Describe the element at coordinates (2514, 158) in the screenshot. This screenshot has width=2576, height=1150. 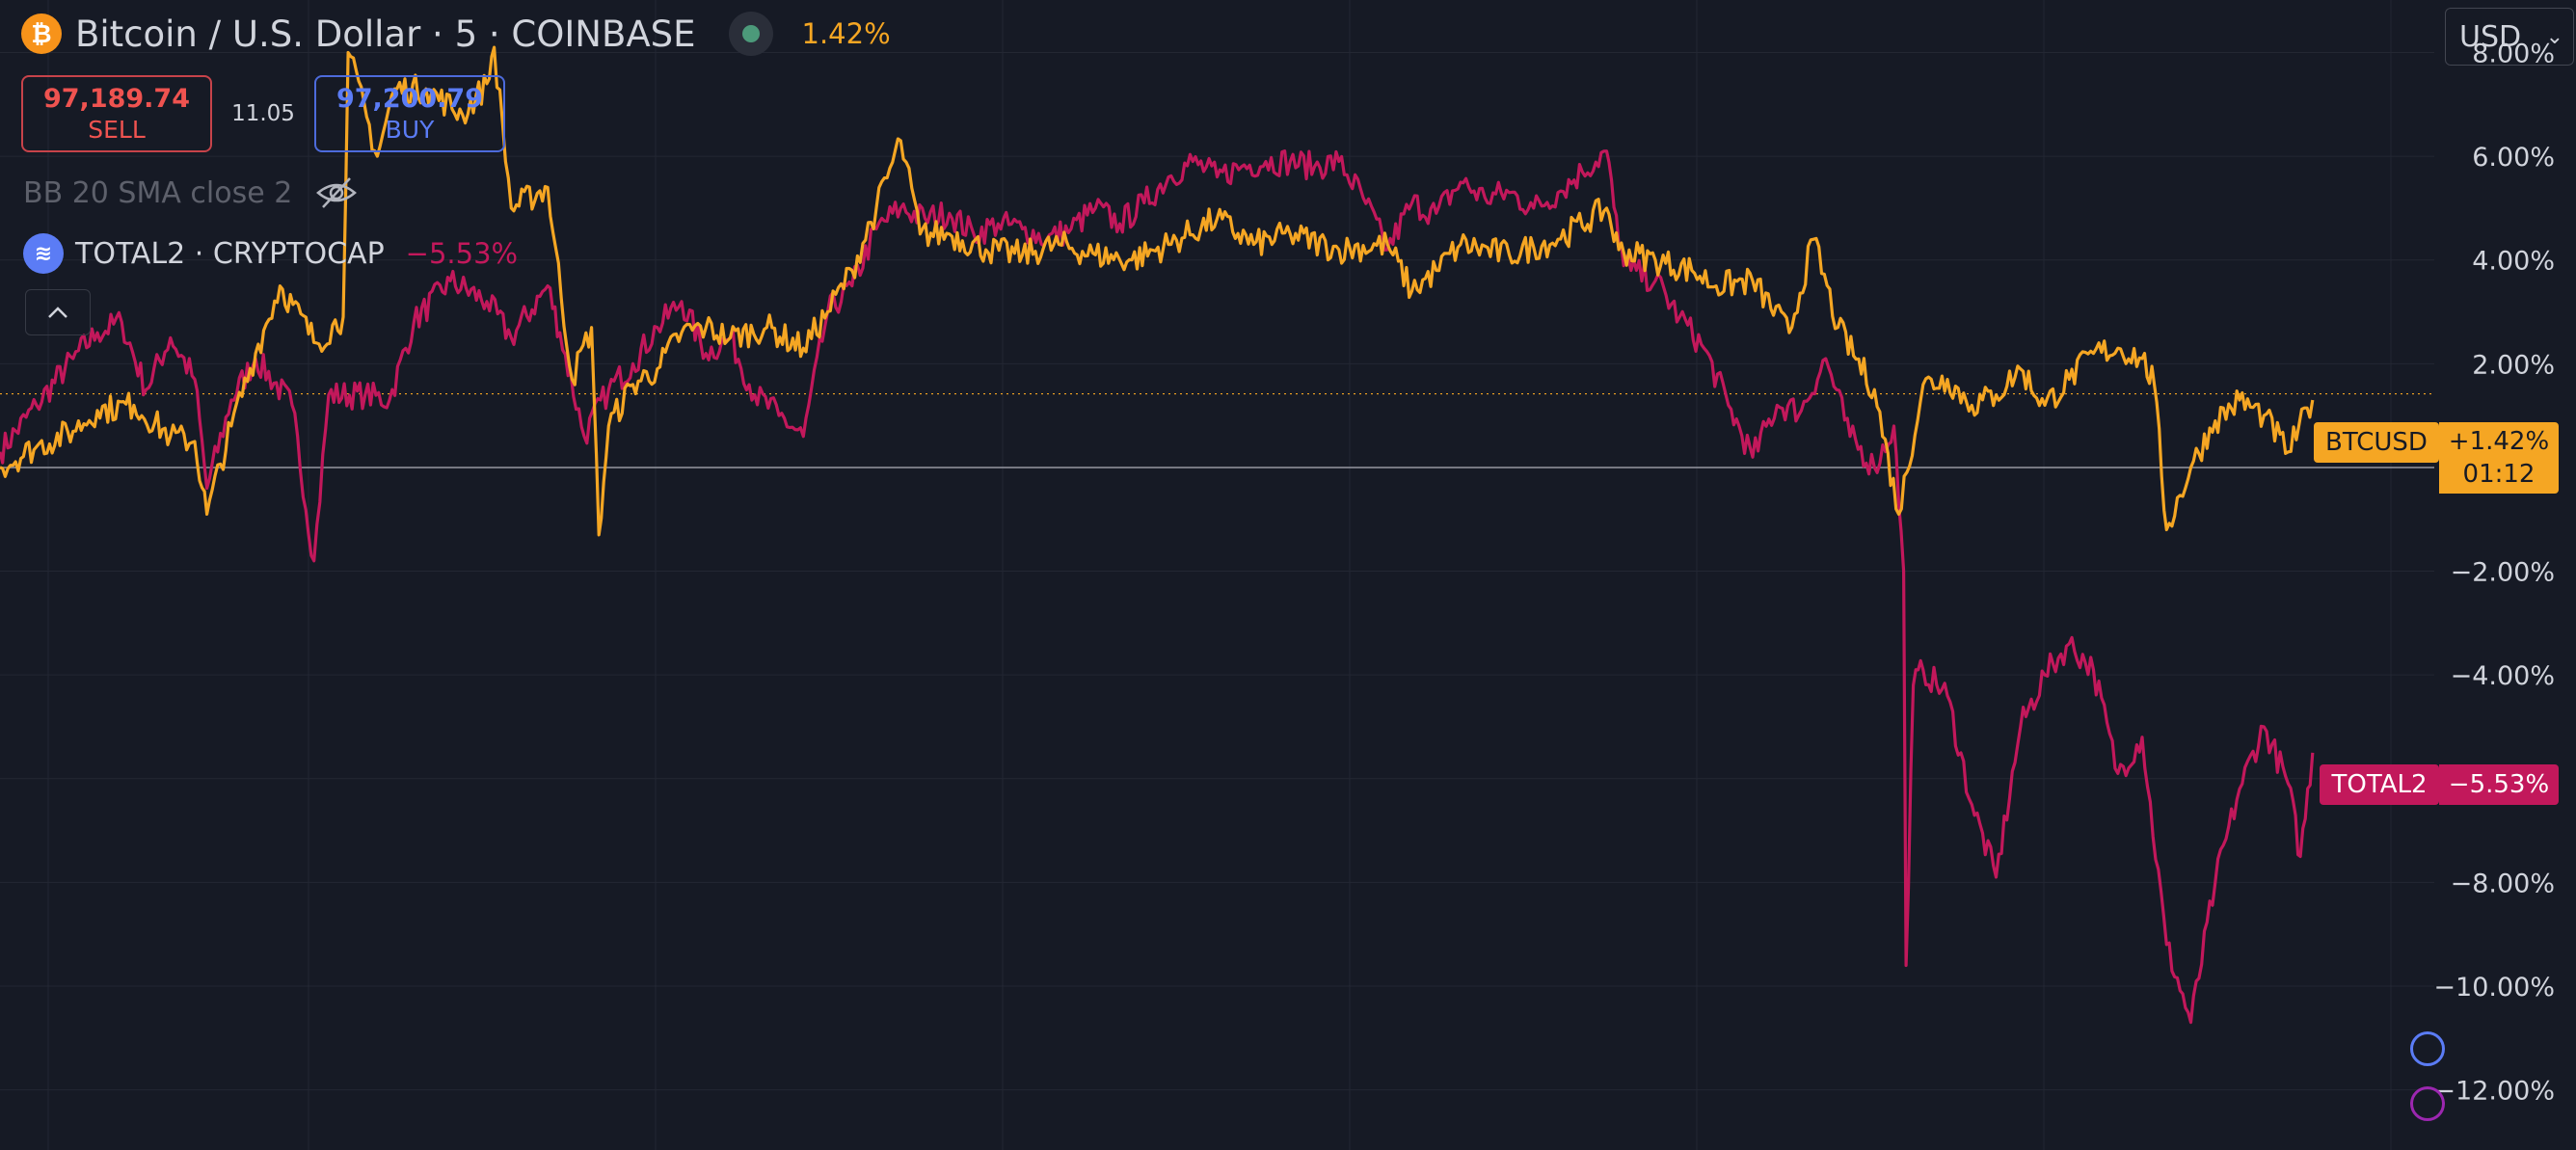
I see `y-tick-label: 6.00%` at that location.